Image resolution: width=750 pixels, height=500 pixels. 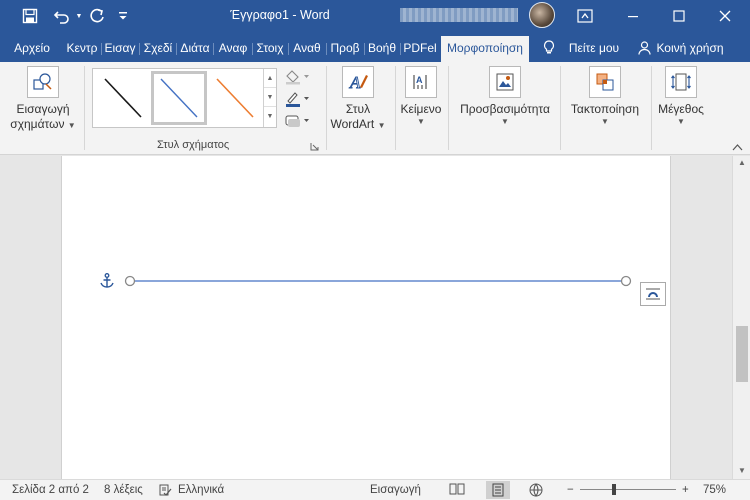 What do you see at coordinates (270, 78) in the screenshot?
I see `gallery-up-icon: ▲` at bounding box center [270, 78].